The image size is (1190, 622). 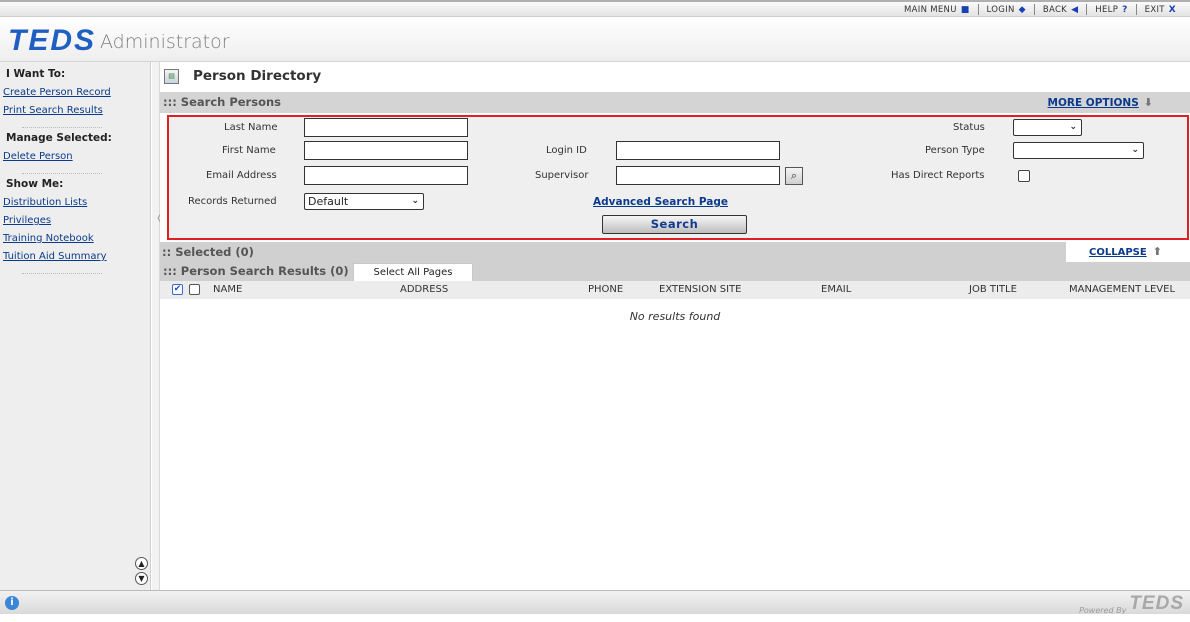 I want to click on footer: i Powered By TEDS, so click(x=595, y=602).